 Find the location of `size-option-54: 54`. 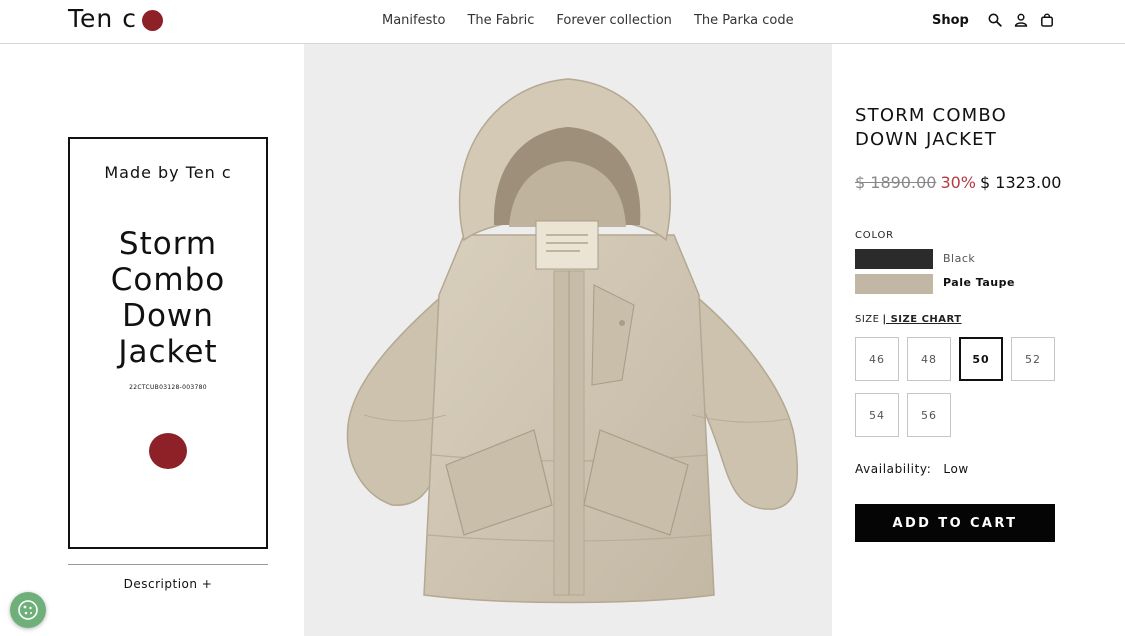

size-option-54: 54 is located at coordinates (877, 415).